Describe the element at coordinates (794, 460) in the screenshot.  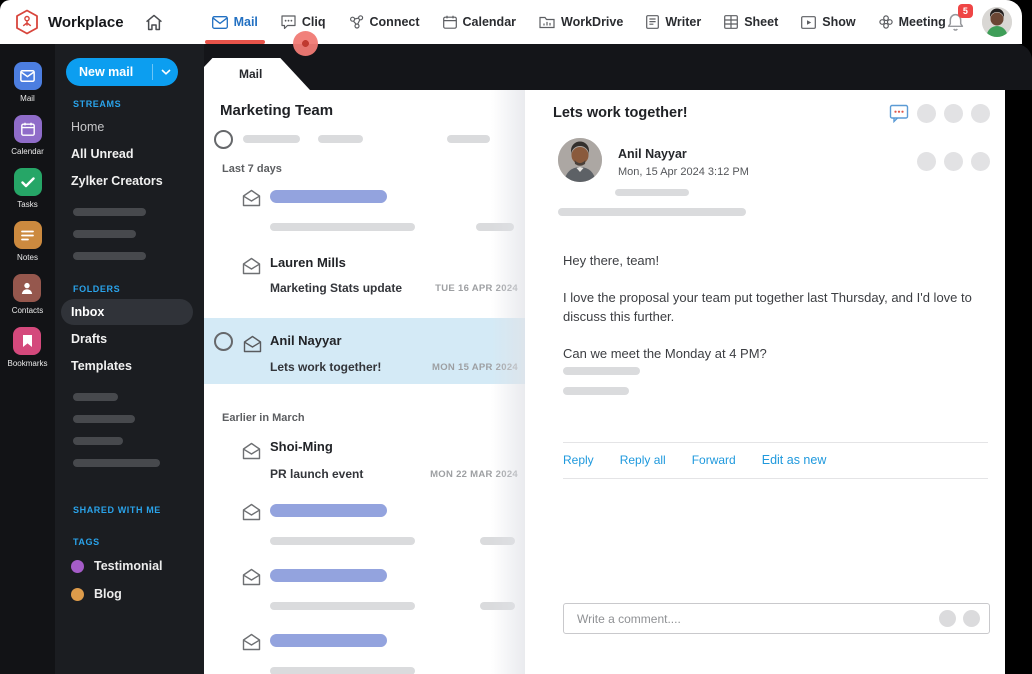
I see `edit-as-new-link: Edit as new` at that location.